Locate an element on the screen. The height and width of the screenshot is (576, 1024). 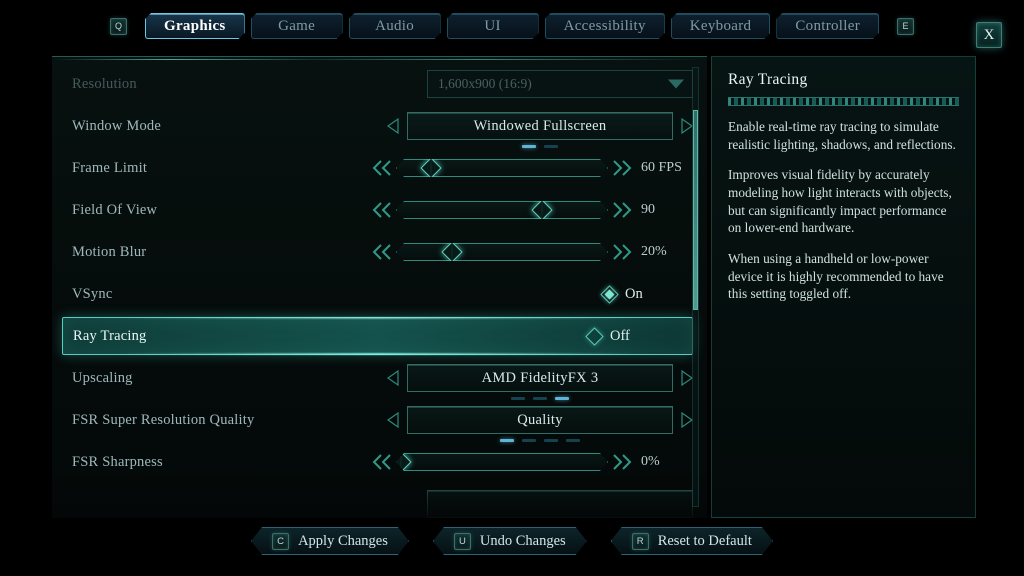
setting-control-motion-blur: 20% is located at coordinates (536, 252).